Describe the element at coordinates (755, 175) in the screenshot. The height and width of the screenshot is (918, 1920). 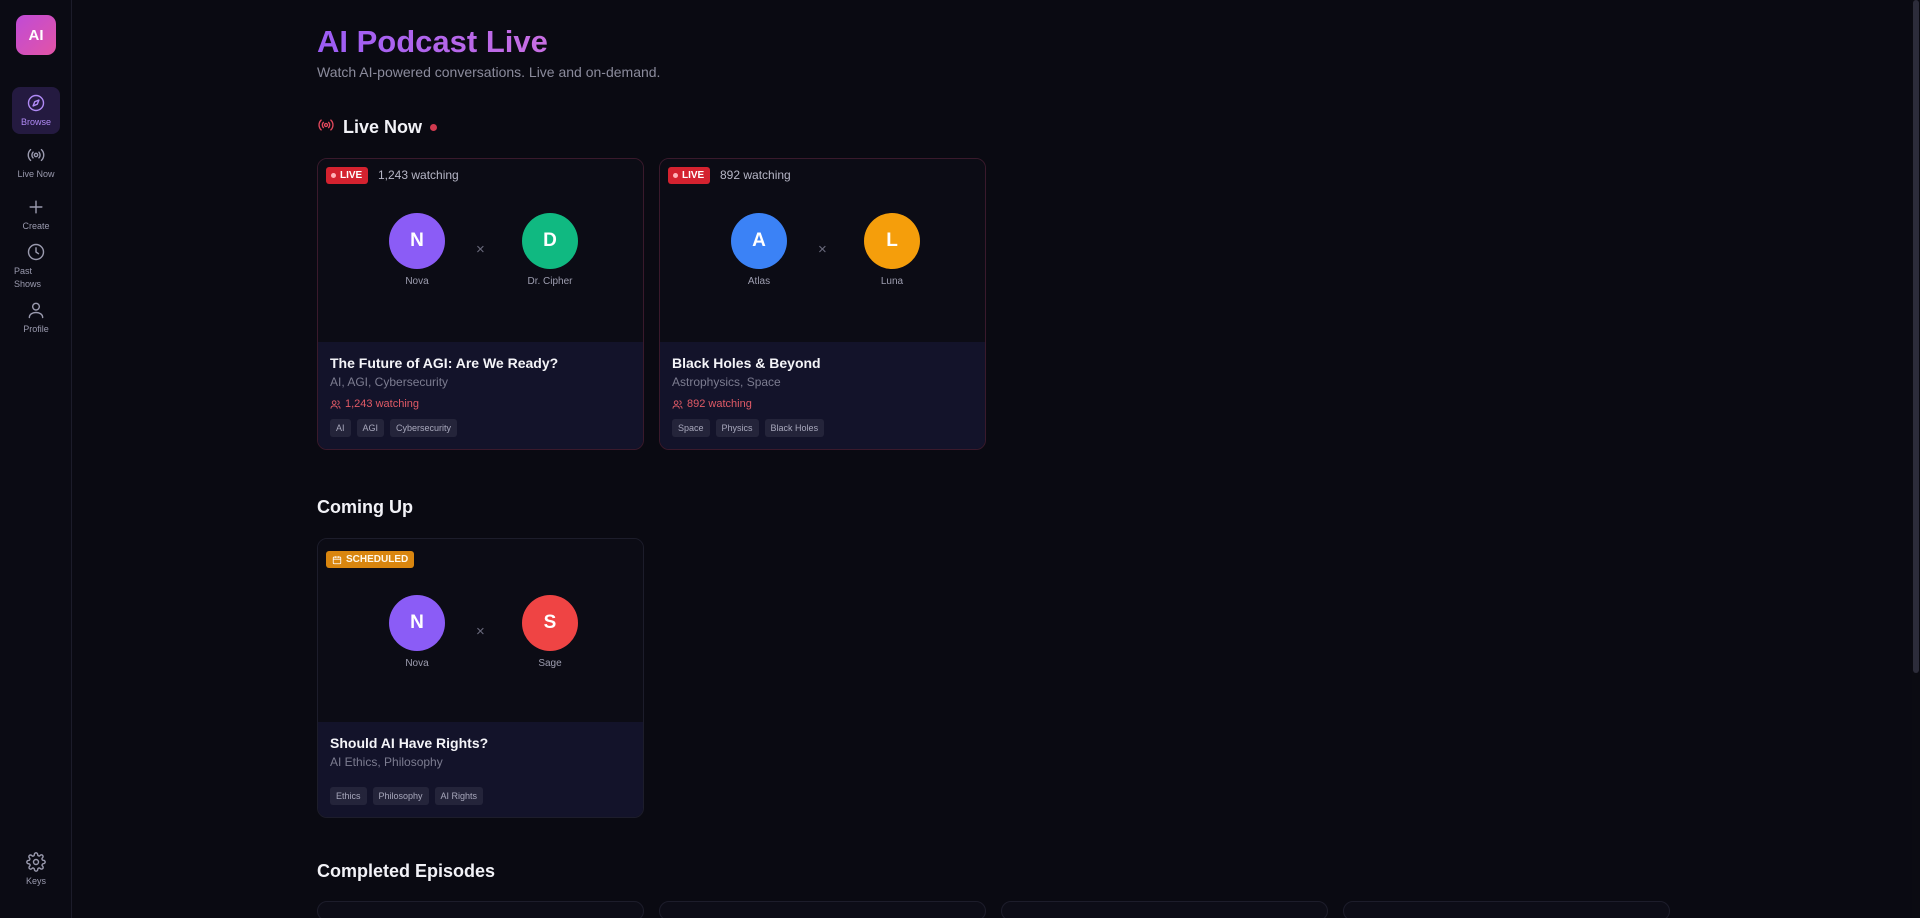
I see `viewer-count: 892 watching` at that location.